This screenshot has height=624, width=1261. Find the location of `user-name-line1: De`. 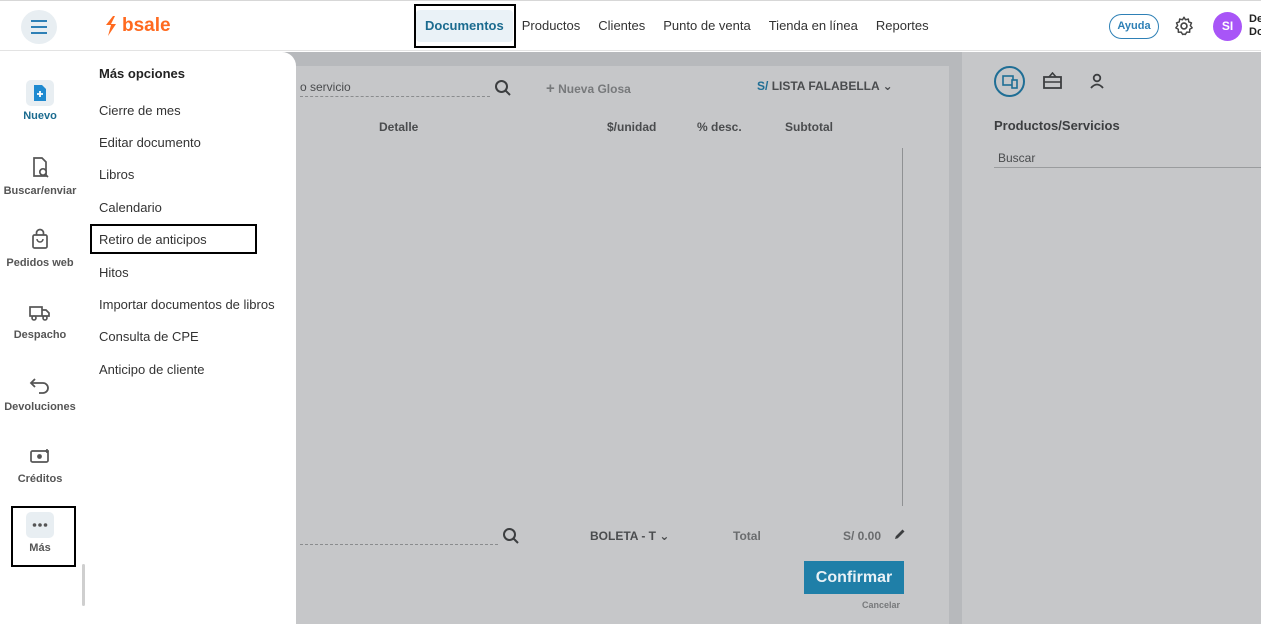

user-name-line1: De is located at coordinates (1255, 19).